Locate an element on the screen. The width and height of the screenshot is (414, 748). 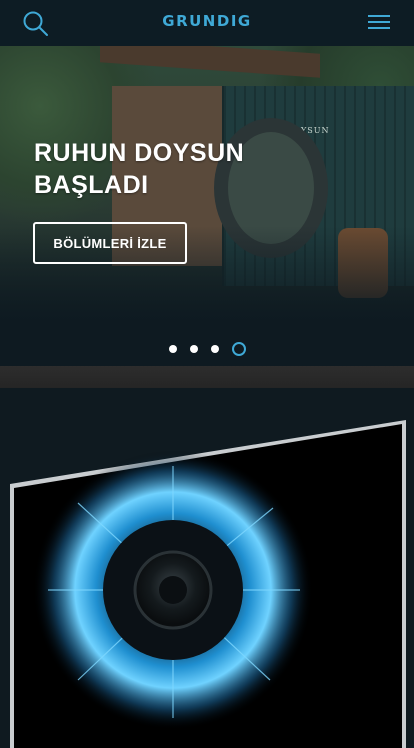
section-divider is located at coordinates (207, 377).